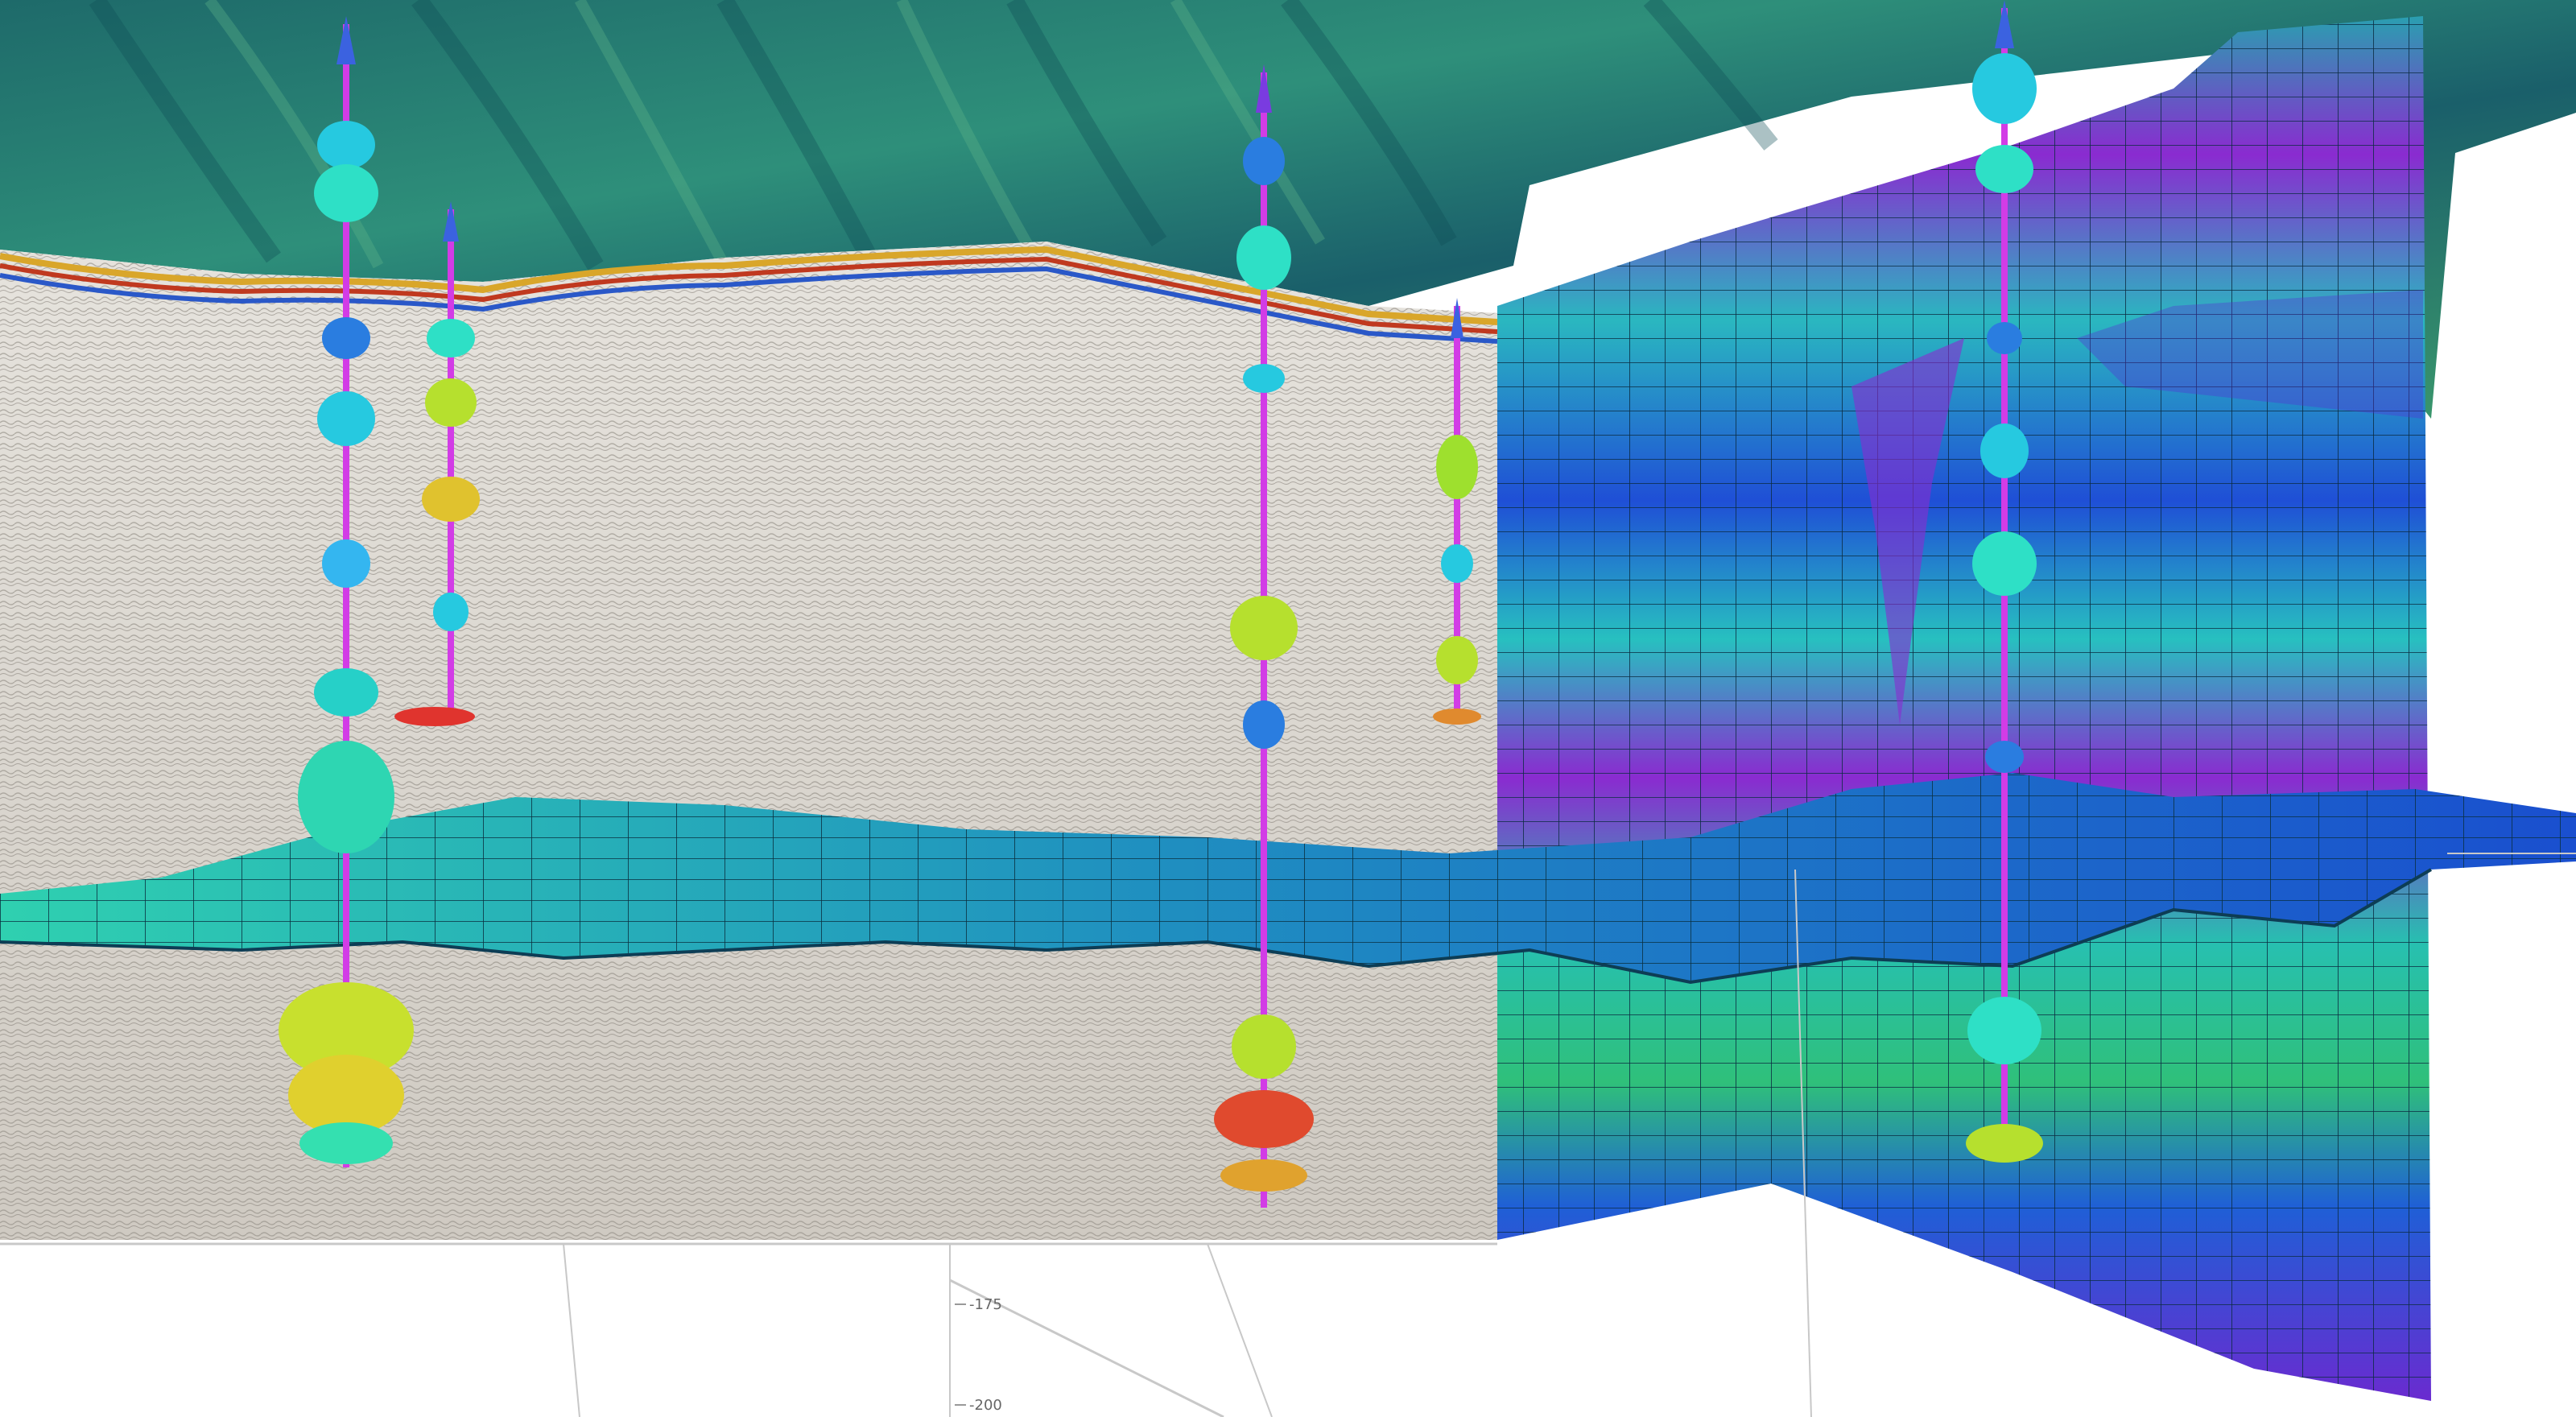 The width and height of the screenshot is (2576, 1417). Describe the element at coordinates (985, 1304) in the screenshot. I see `axis-tick-label: -175` at that location.